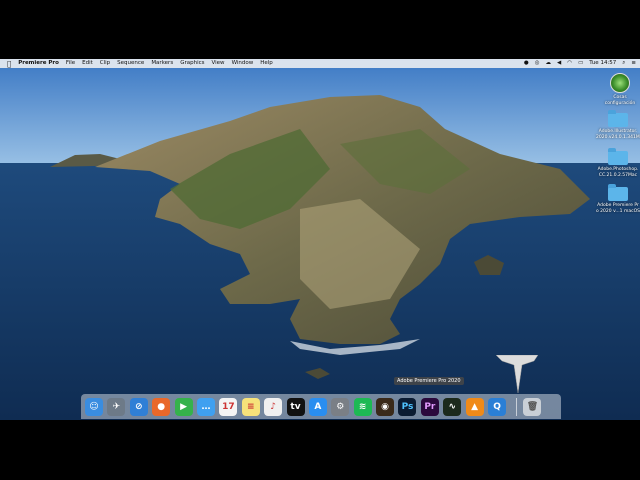 The width and height of the screenshot is (640, 480). Describe the element at coordinates (317, 406) in the screenshot. I see `appstore-icon: A` at that location.